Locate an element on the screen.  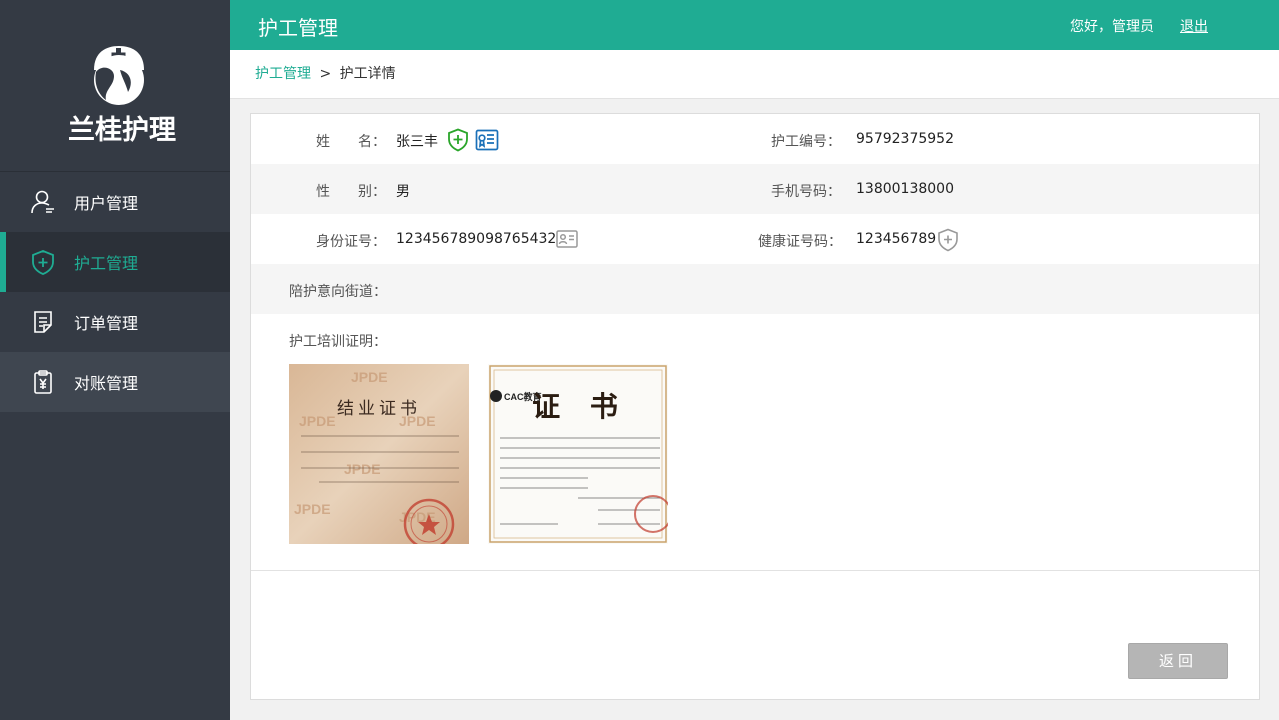
top-header: 护工管理 您好，管理员 退出 is located at coordinates (754, 25).